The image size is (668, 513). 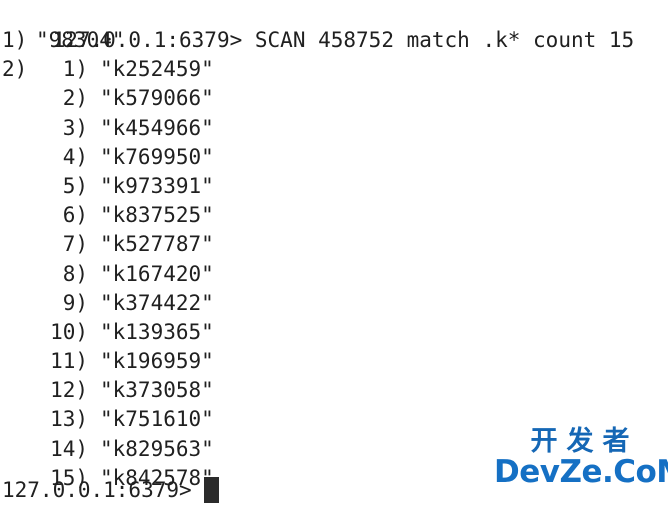 I want to click on nested-value: "k527787", so click(x=157, y=244).